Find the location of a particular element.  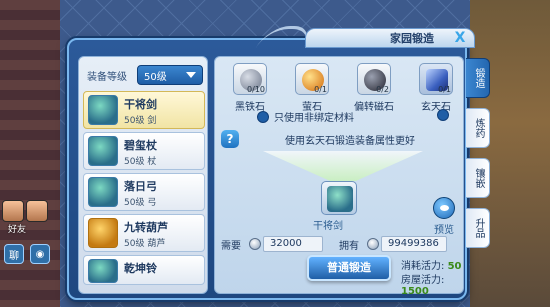

non-bound-checkbox is located at coordinates (263, 116).